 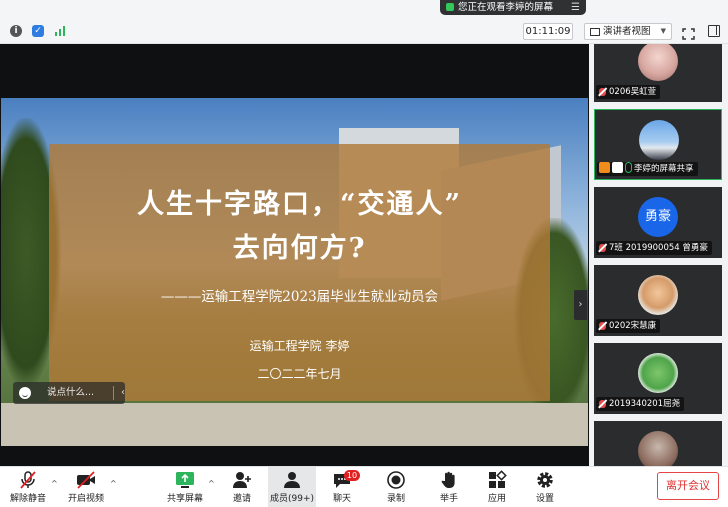 I want to click on leave-meeting-button: 离开会议, so click(x=688, y=486).